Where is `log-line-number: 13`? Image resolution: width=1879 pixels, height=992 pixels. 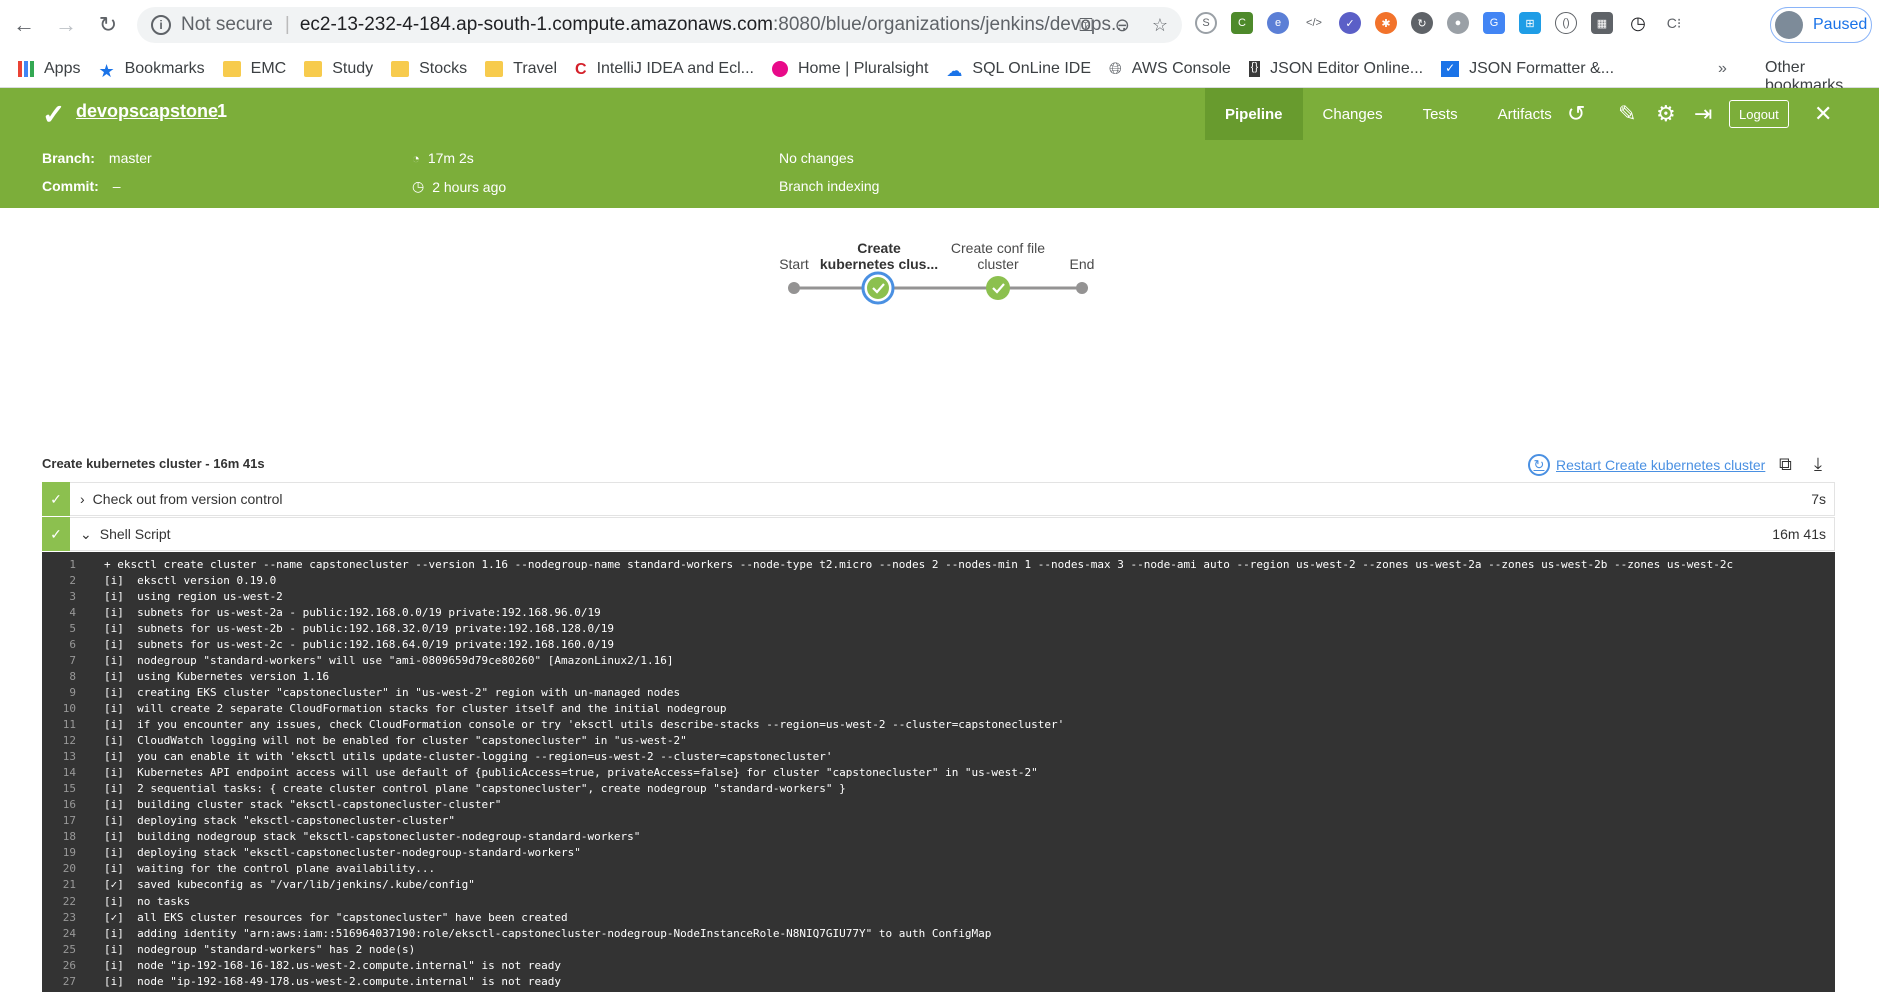 log-line-number: 13 is located at coordinates (73, 756).